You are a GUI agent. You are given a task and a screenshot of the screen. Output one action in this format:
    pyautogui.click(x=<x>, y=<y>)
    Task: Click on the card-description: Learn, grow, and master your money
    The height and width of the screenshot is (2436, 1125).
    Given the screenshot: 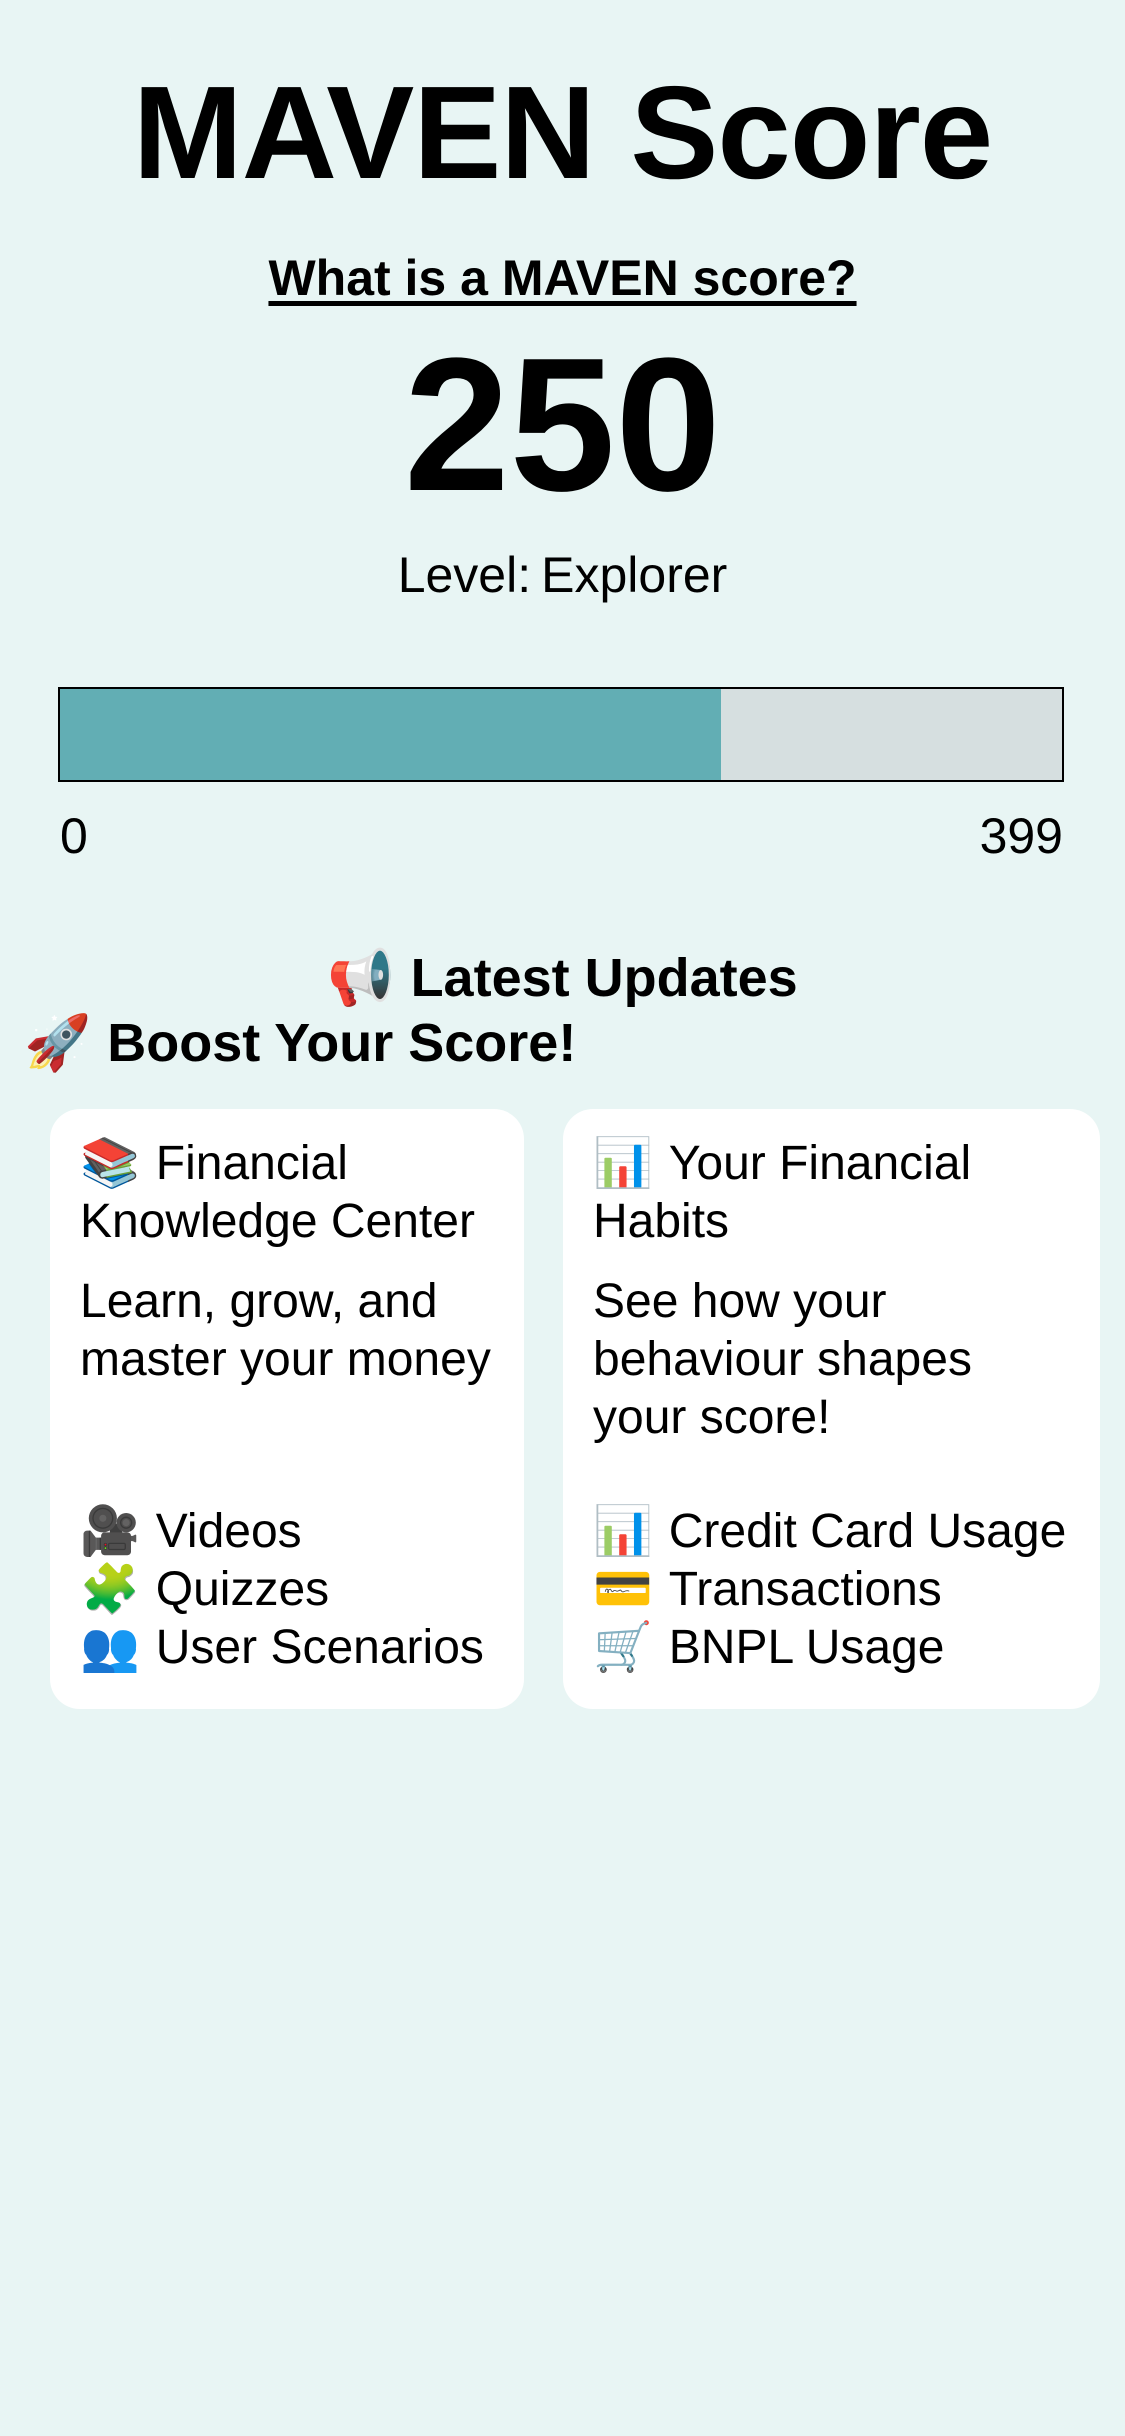 What is the action you would take?
    pyautogui.click(x=285, y=1330)
    